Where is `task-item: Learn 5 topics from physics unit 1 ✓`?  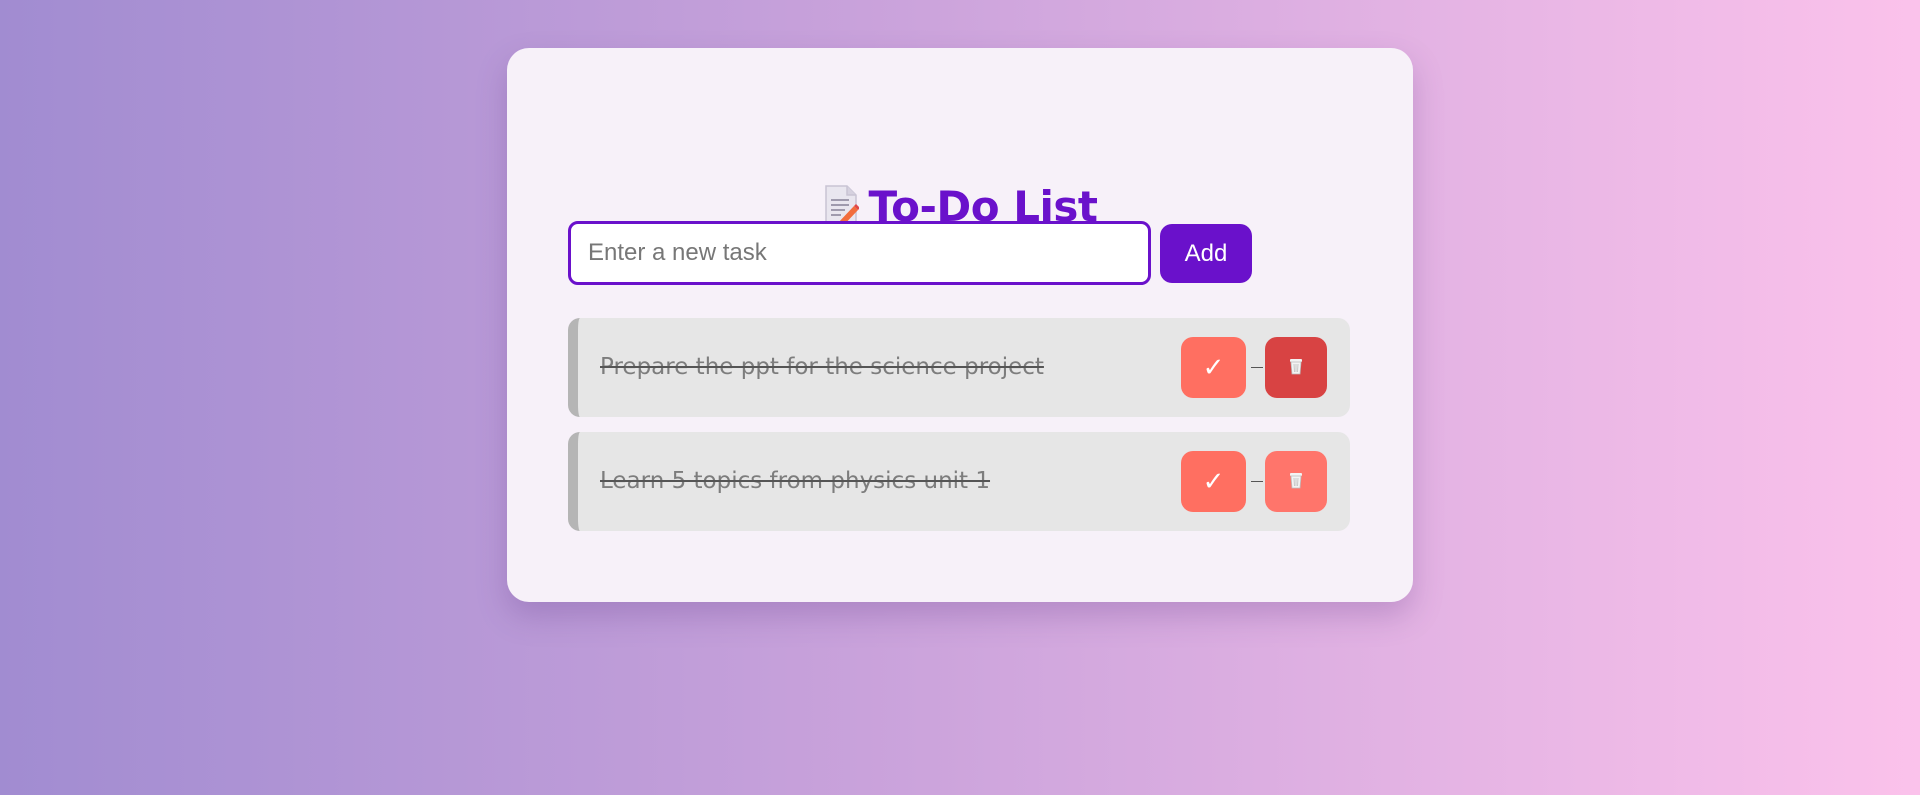 task-item: Learn 5 topics from physics unit 1 ✓ is located at coordinates (959, 481).